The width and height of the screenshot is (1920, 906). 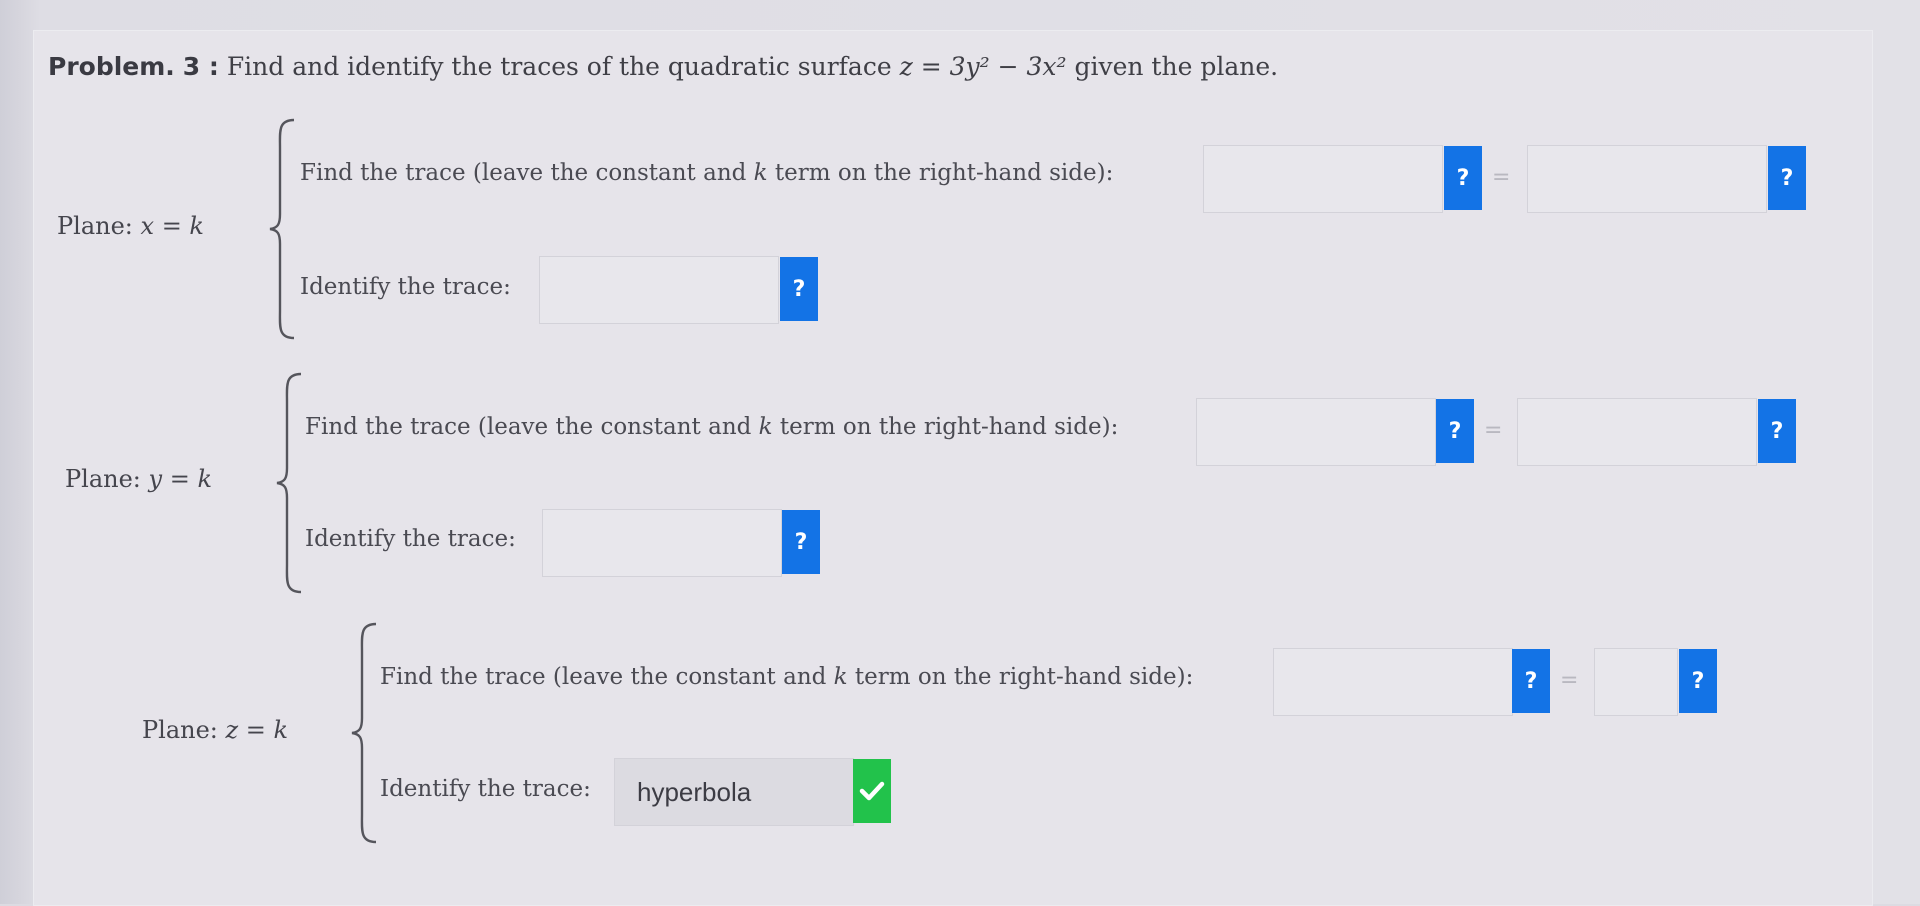 I want to click on checkmark-icon, so click(x=872, y=791).